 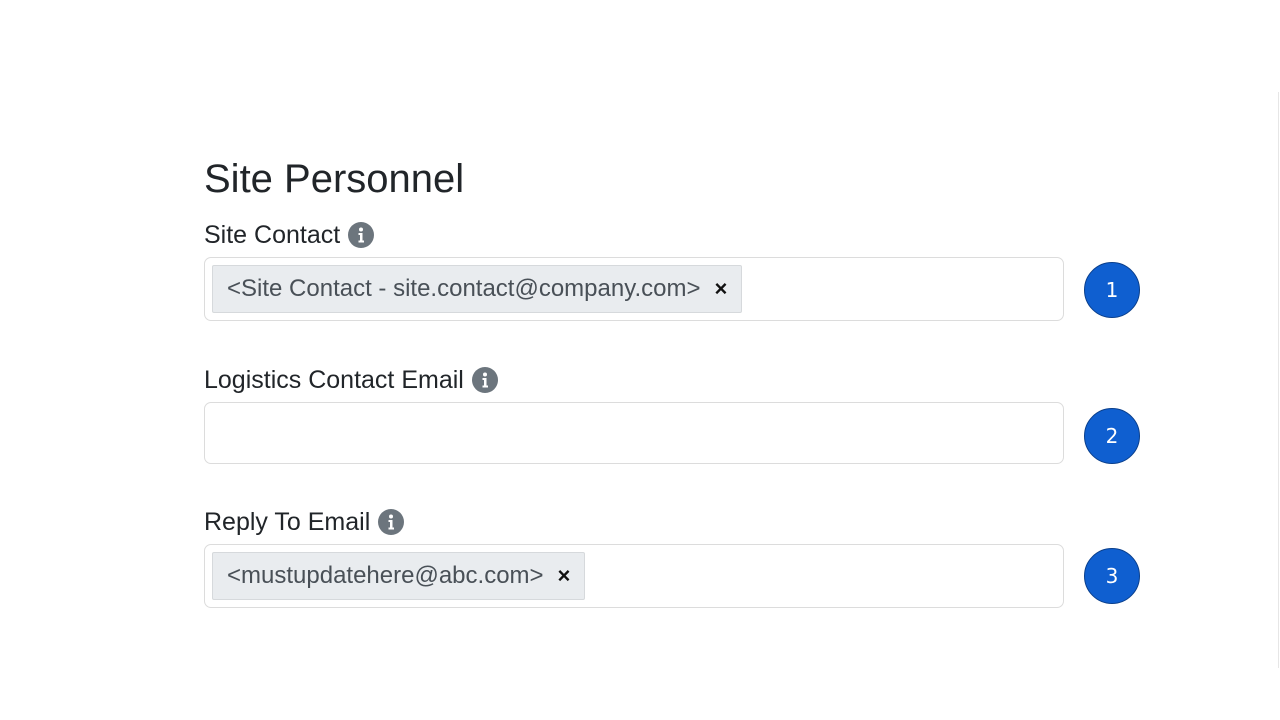 I want to click on site-contact-label: Site Contact, so click(x=272, y=235).